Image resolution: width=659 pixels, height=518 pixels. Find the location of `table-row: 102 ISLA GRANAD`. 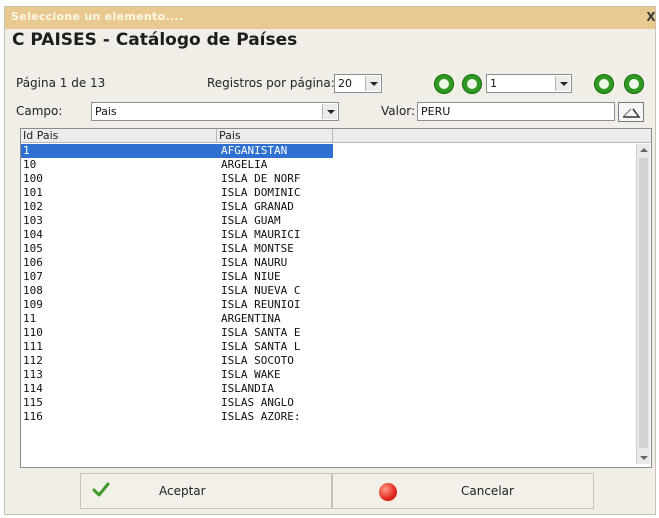

table-row: 102 ISLA GRANAD is located at coordinates (177, 207).